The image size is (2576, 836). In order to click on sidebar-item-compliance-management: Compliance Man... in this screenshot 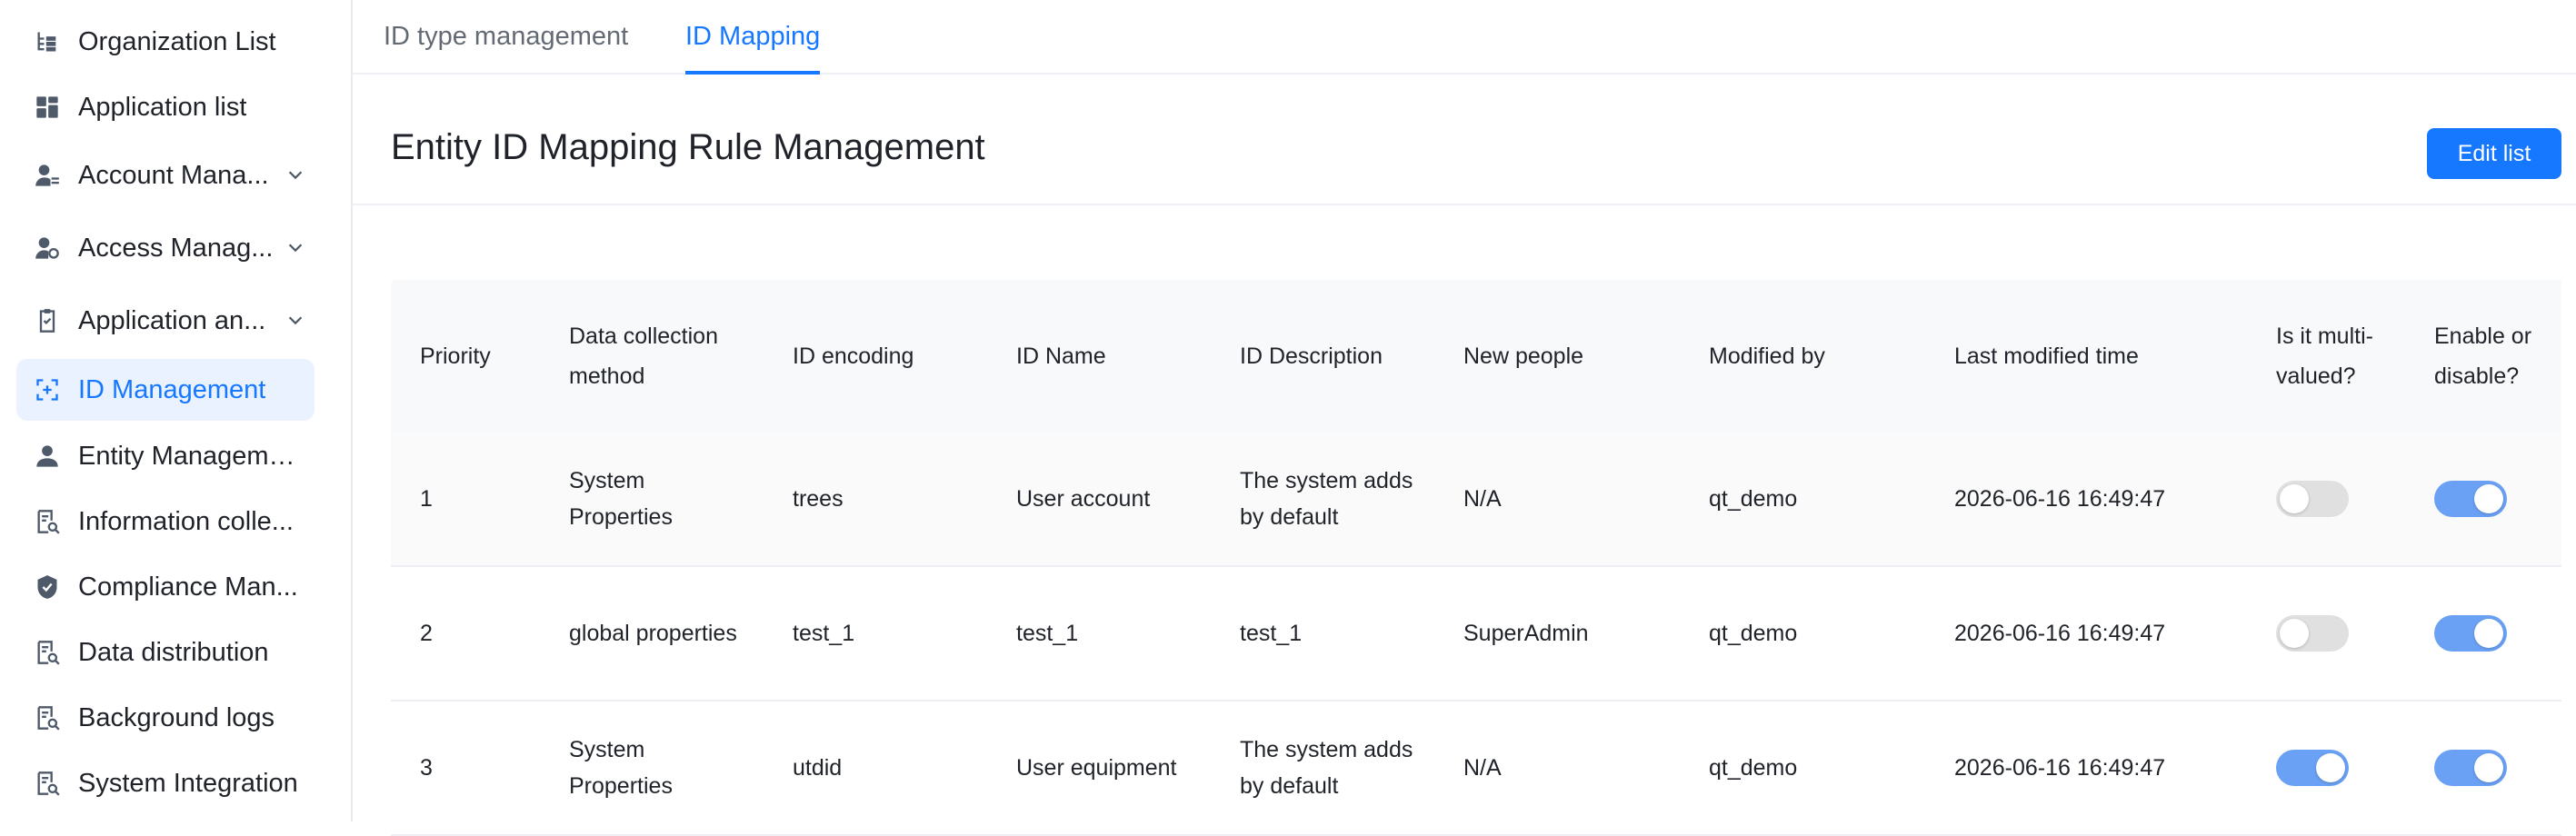, I will do `click(165, 587)`.